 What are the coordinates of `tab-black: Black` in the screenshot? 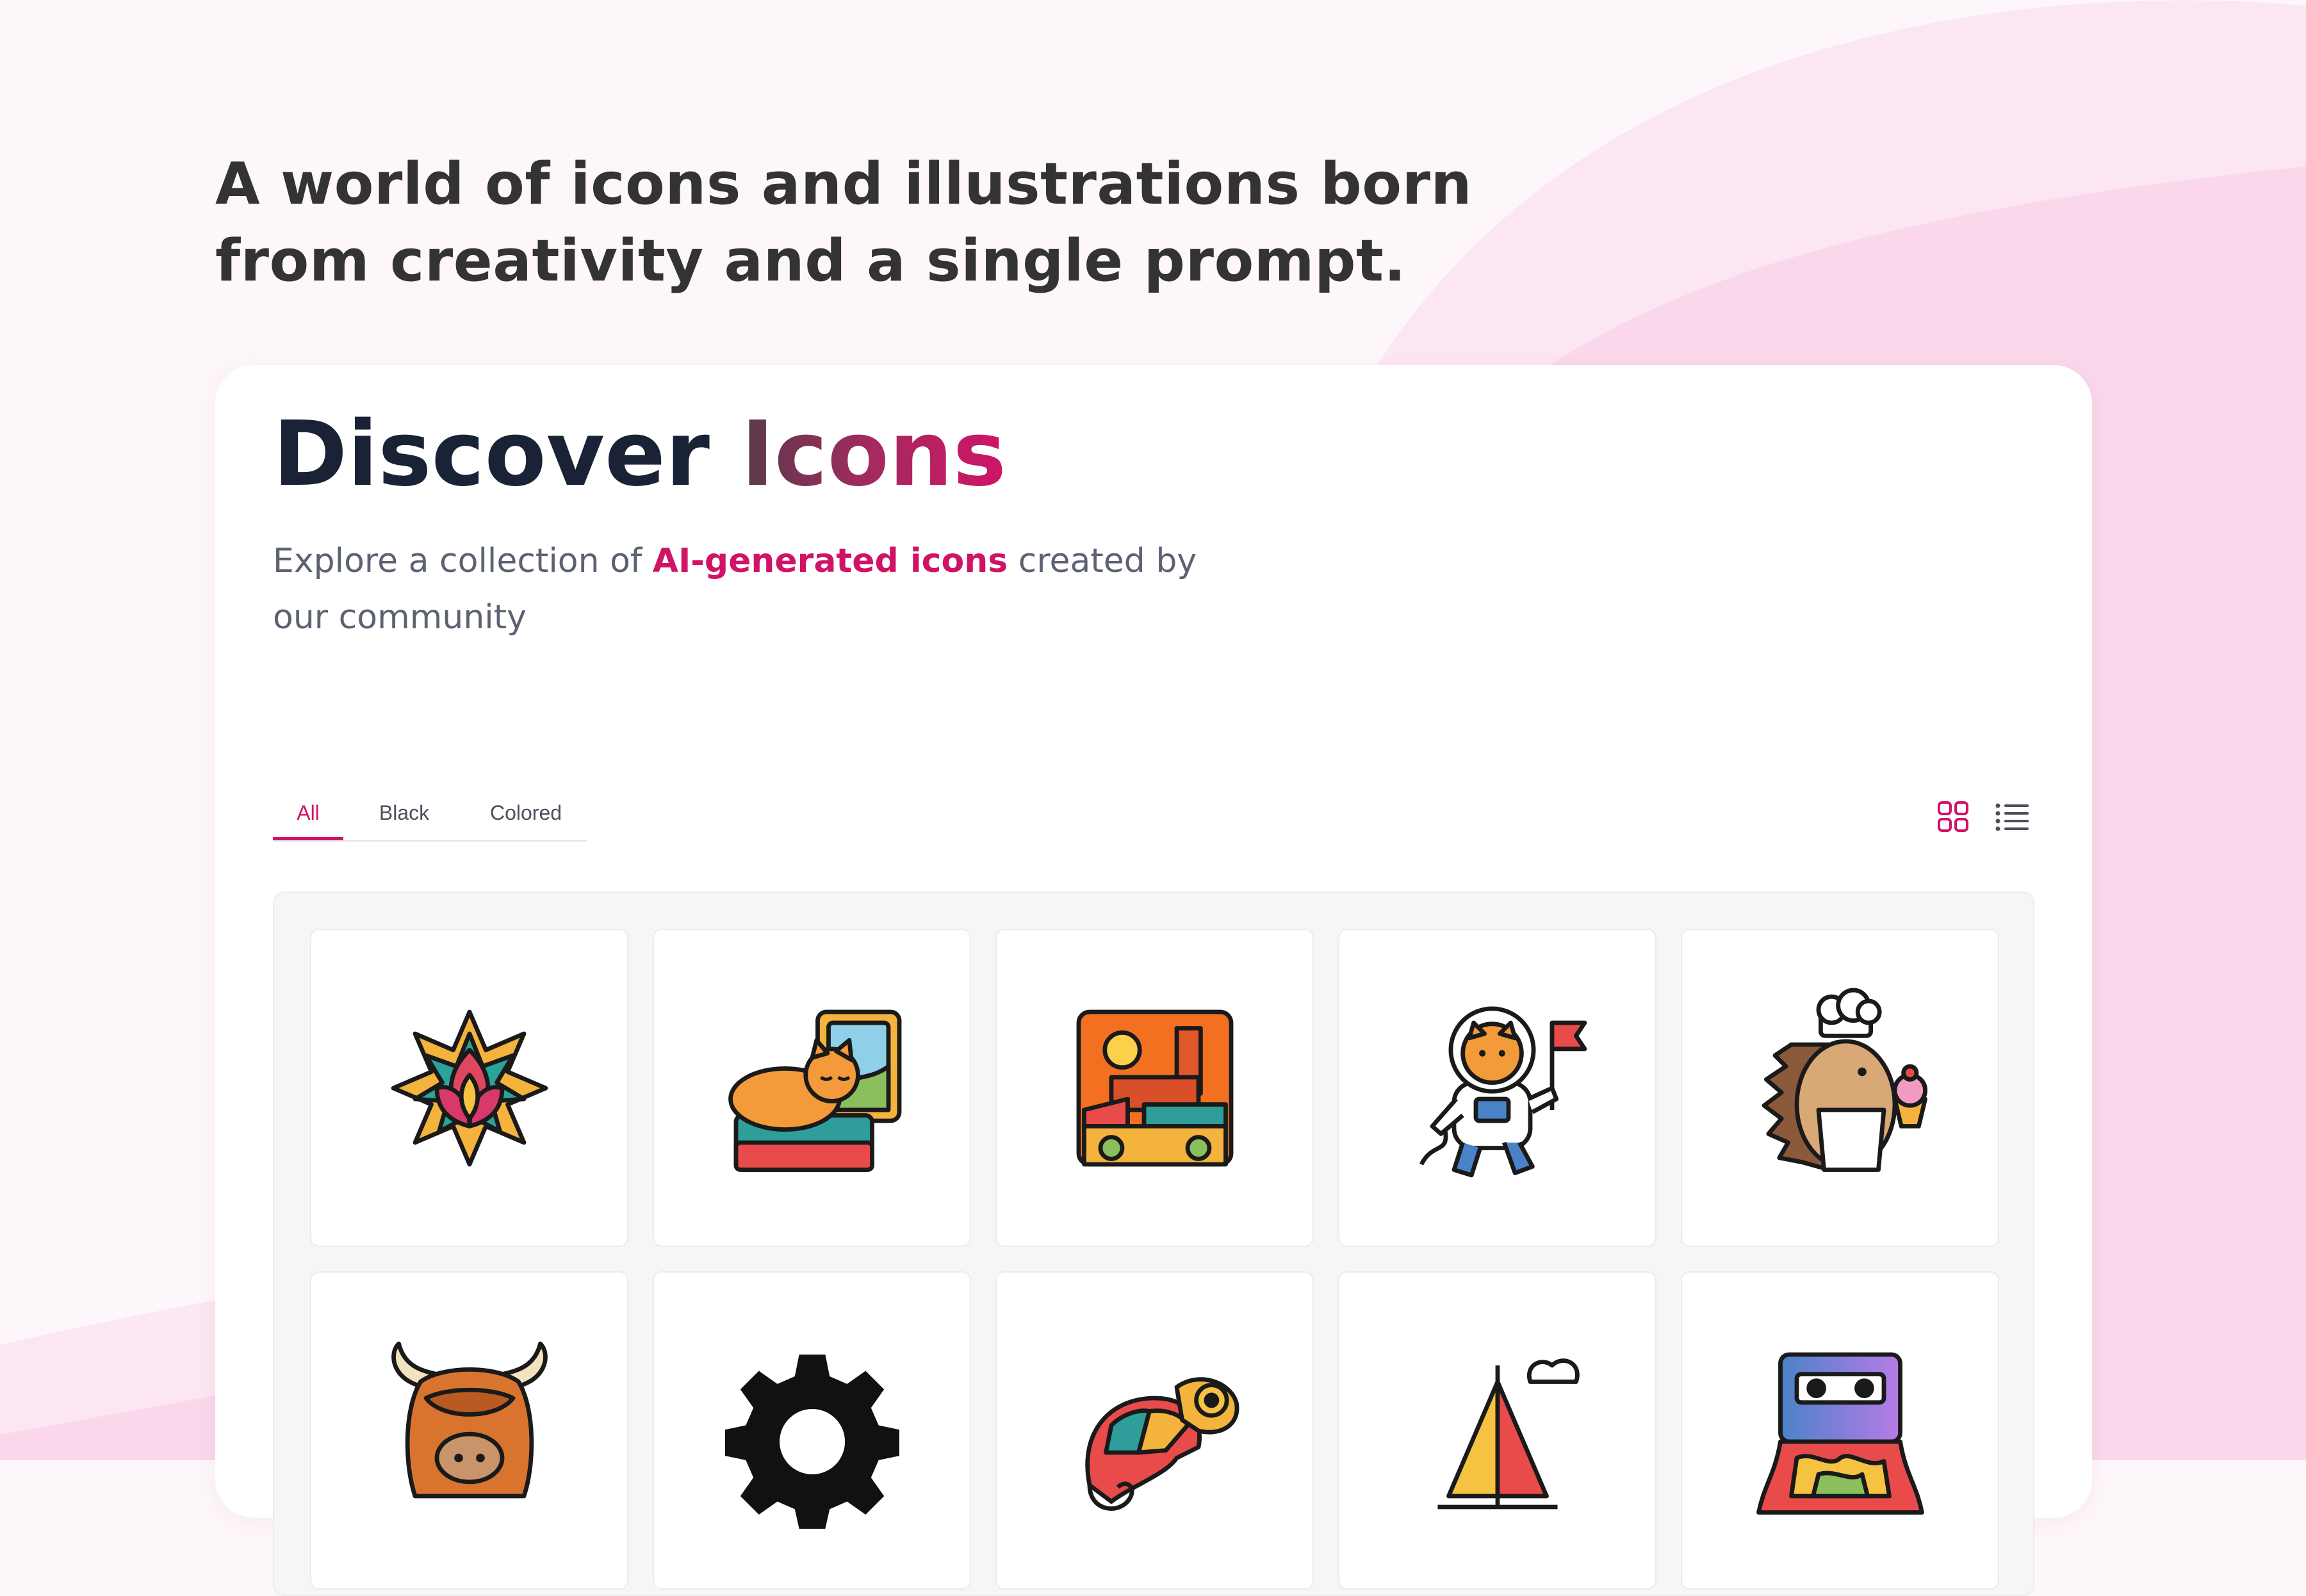 It's located at (404, 814).